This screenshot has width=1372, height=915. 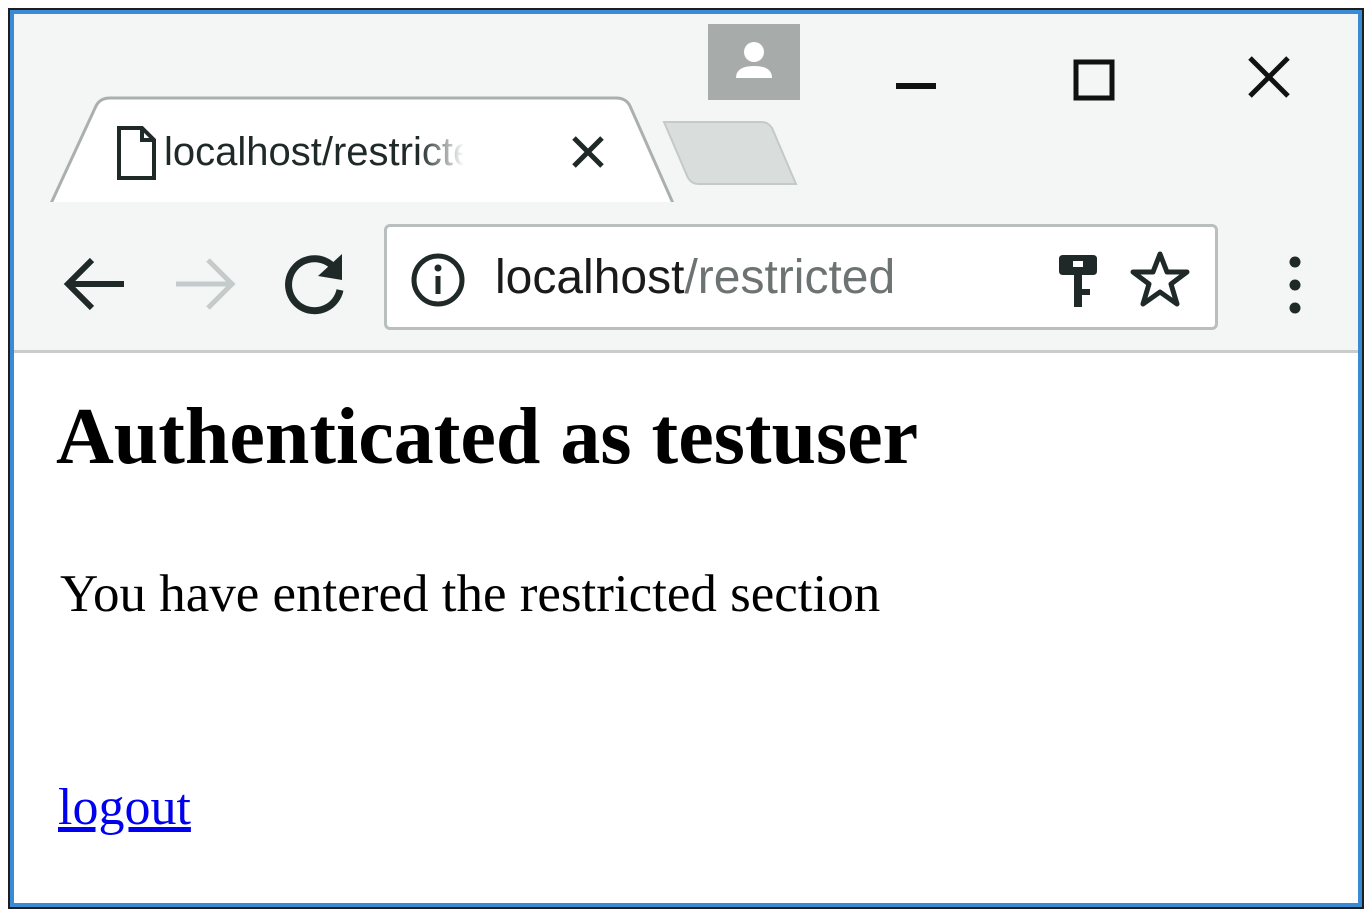 What do you see at coordinates (124, 808) in the screenshot?
I see `logout-link: logout` at bounding box center [124, 808].